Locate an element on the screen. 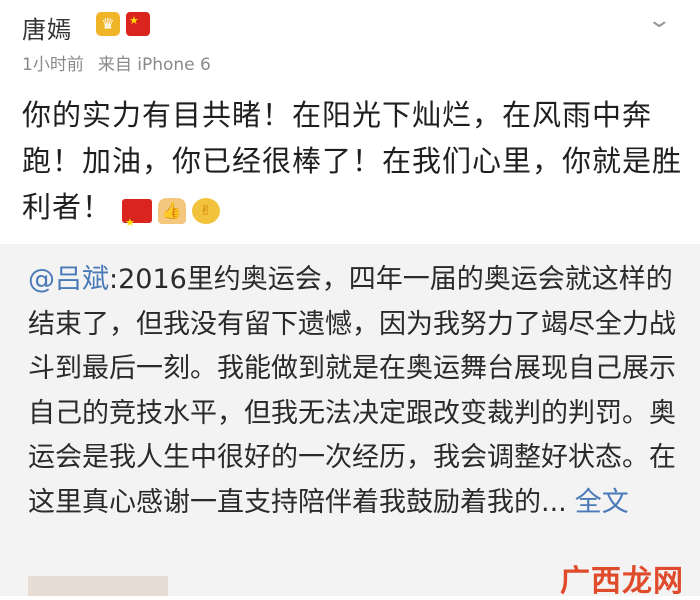  emoji-row: ★ 👍 ✌ is located at coordinates (171, 209).